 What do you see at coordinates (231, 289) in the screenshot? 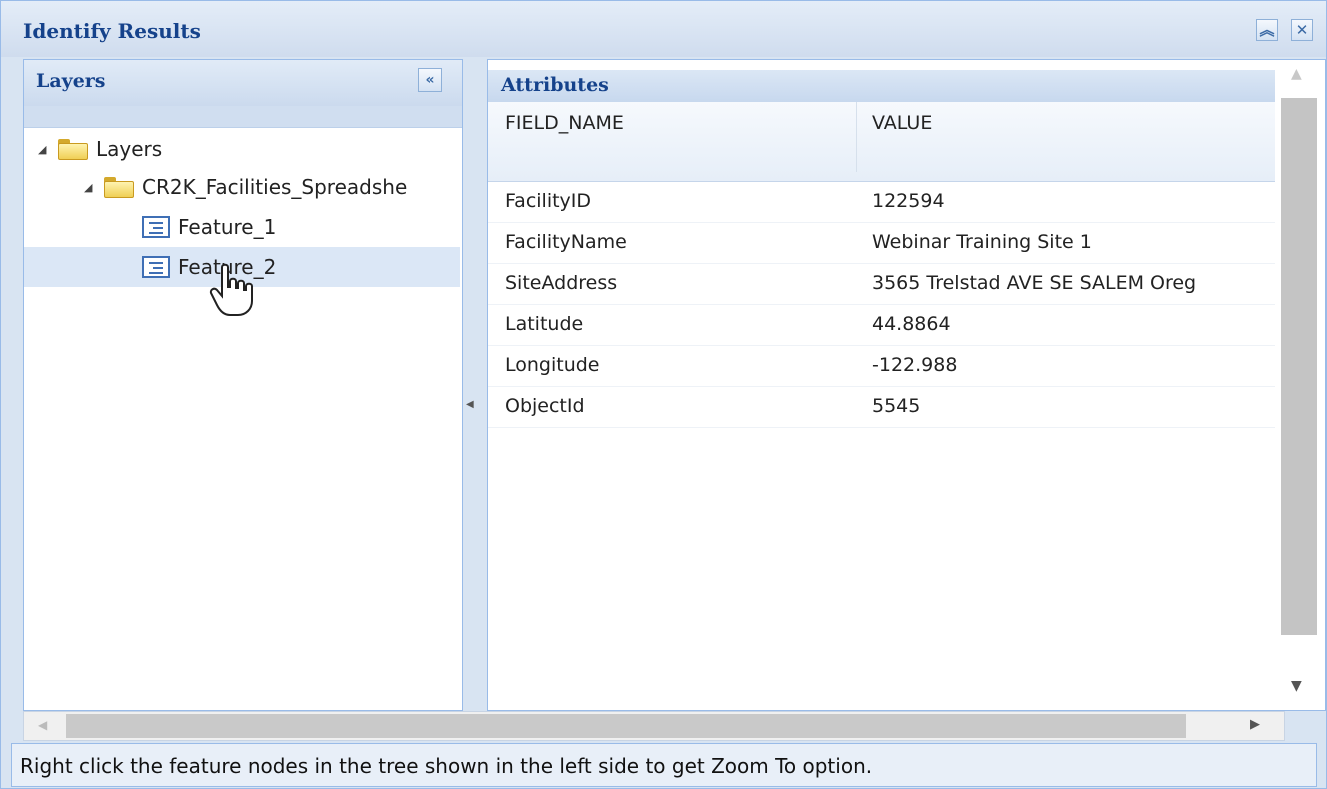
I see `hand-pointer-icon` at bounding box center [231, 289].